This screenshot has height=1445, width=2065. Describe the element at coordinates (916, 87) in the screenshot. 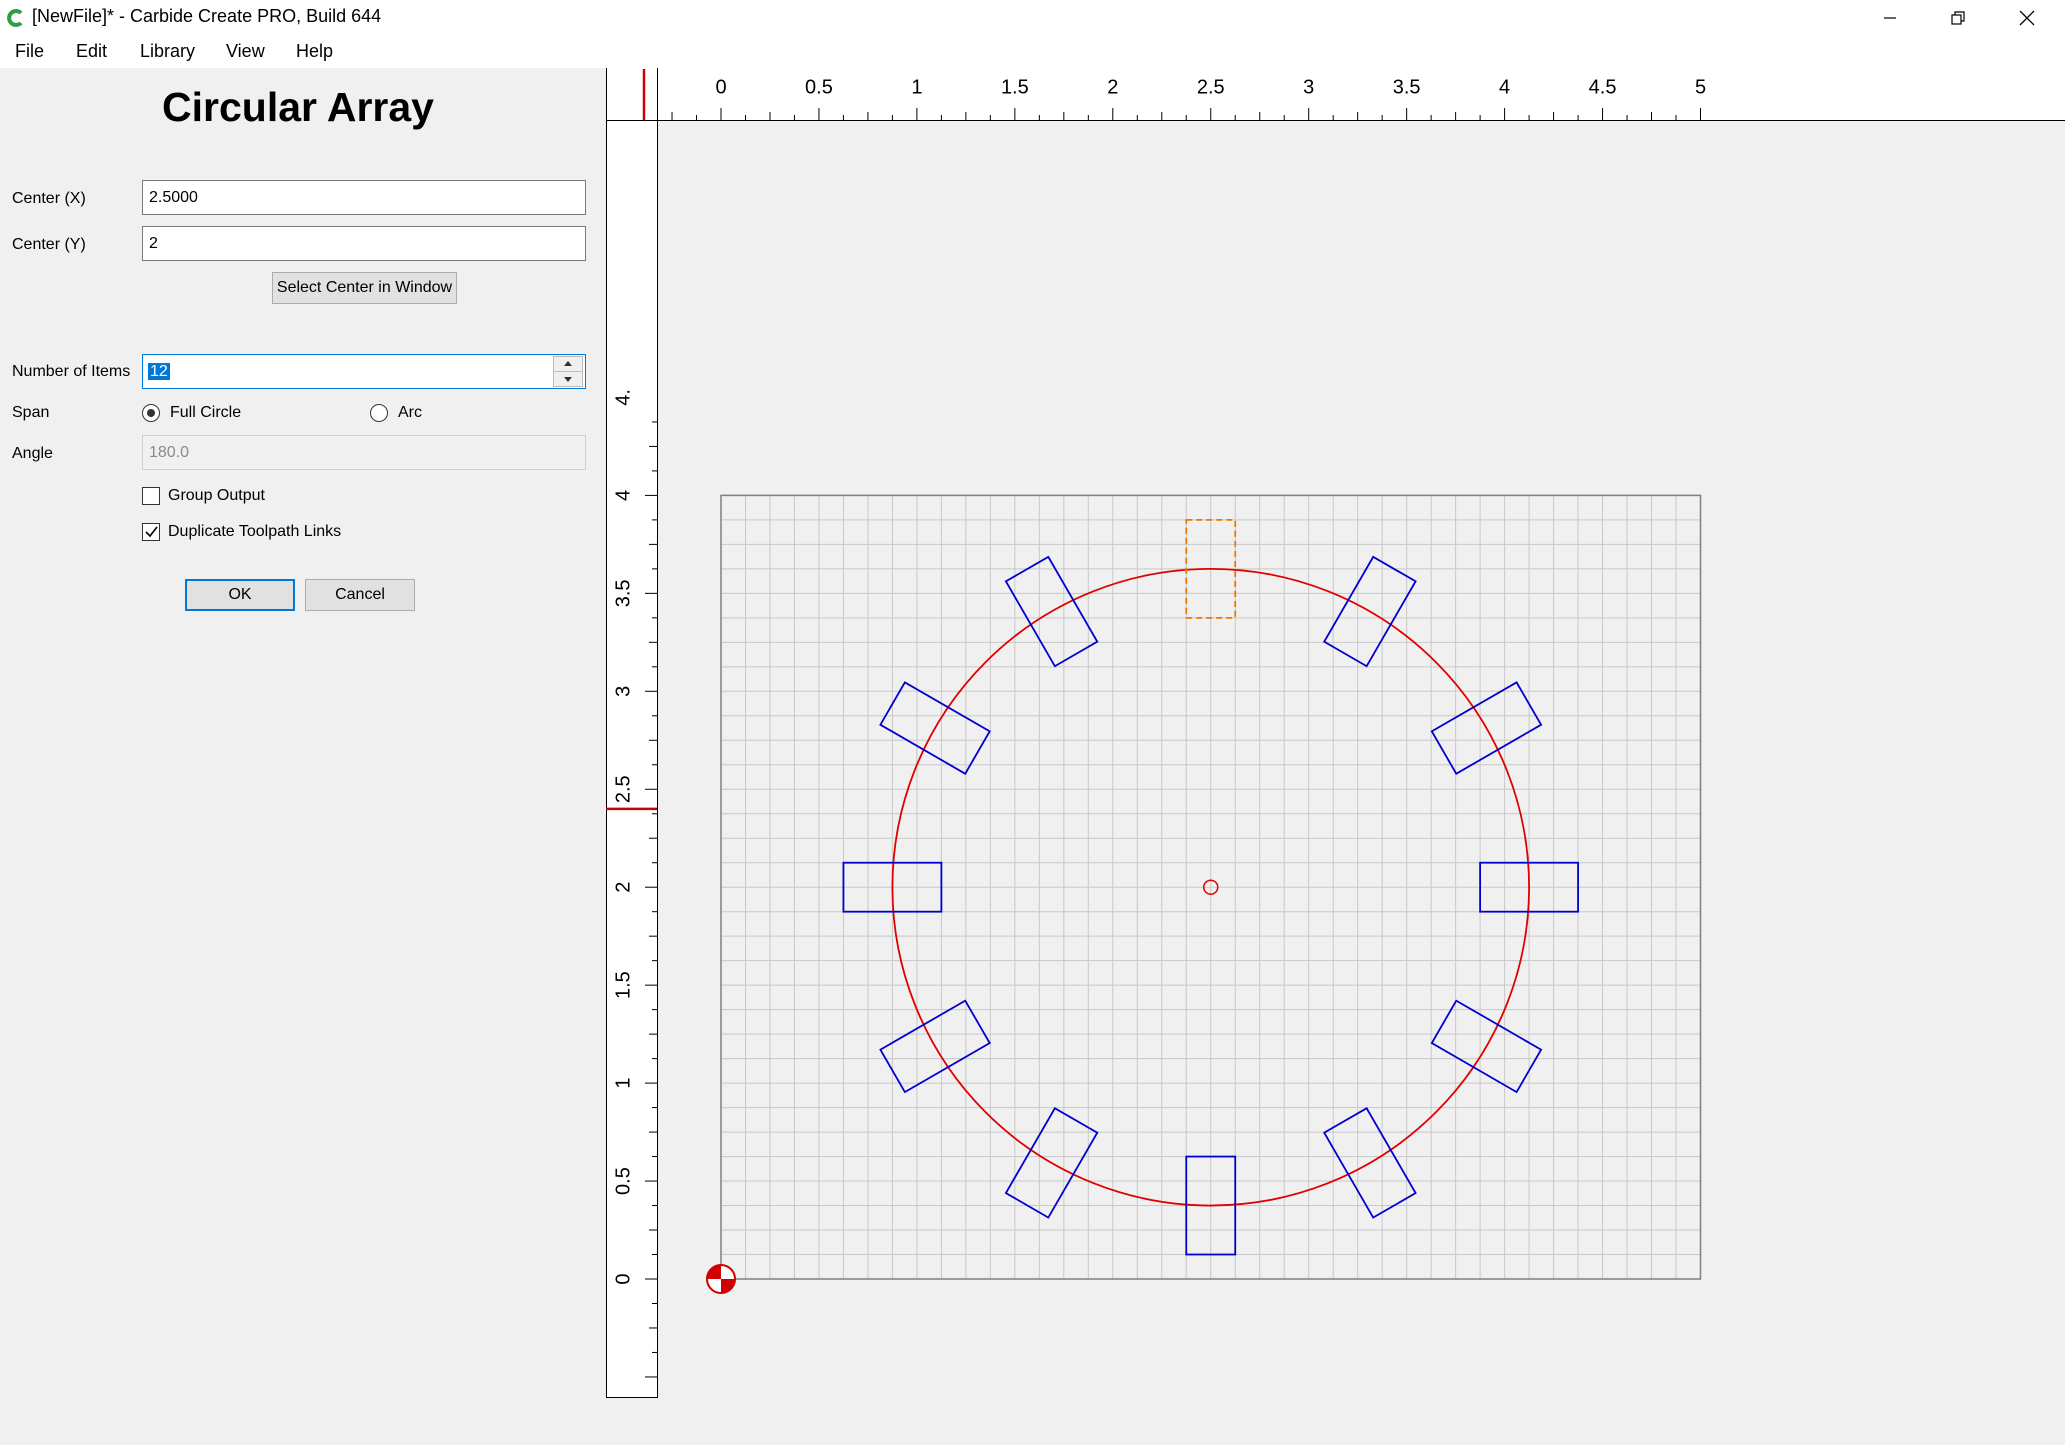

I see `x-ruler-label: 1` at that location.